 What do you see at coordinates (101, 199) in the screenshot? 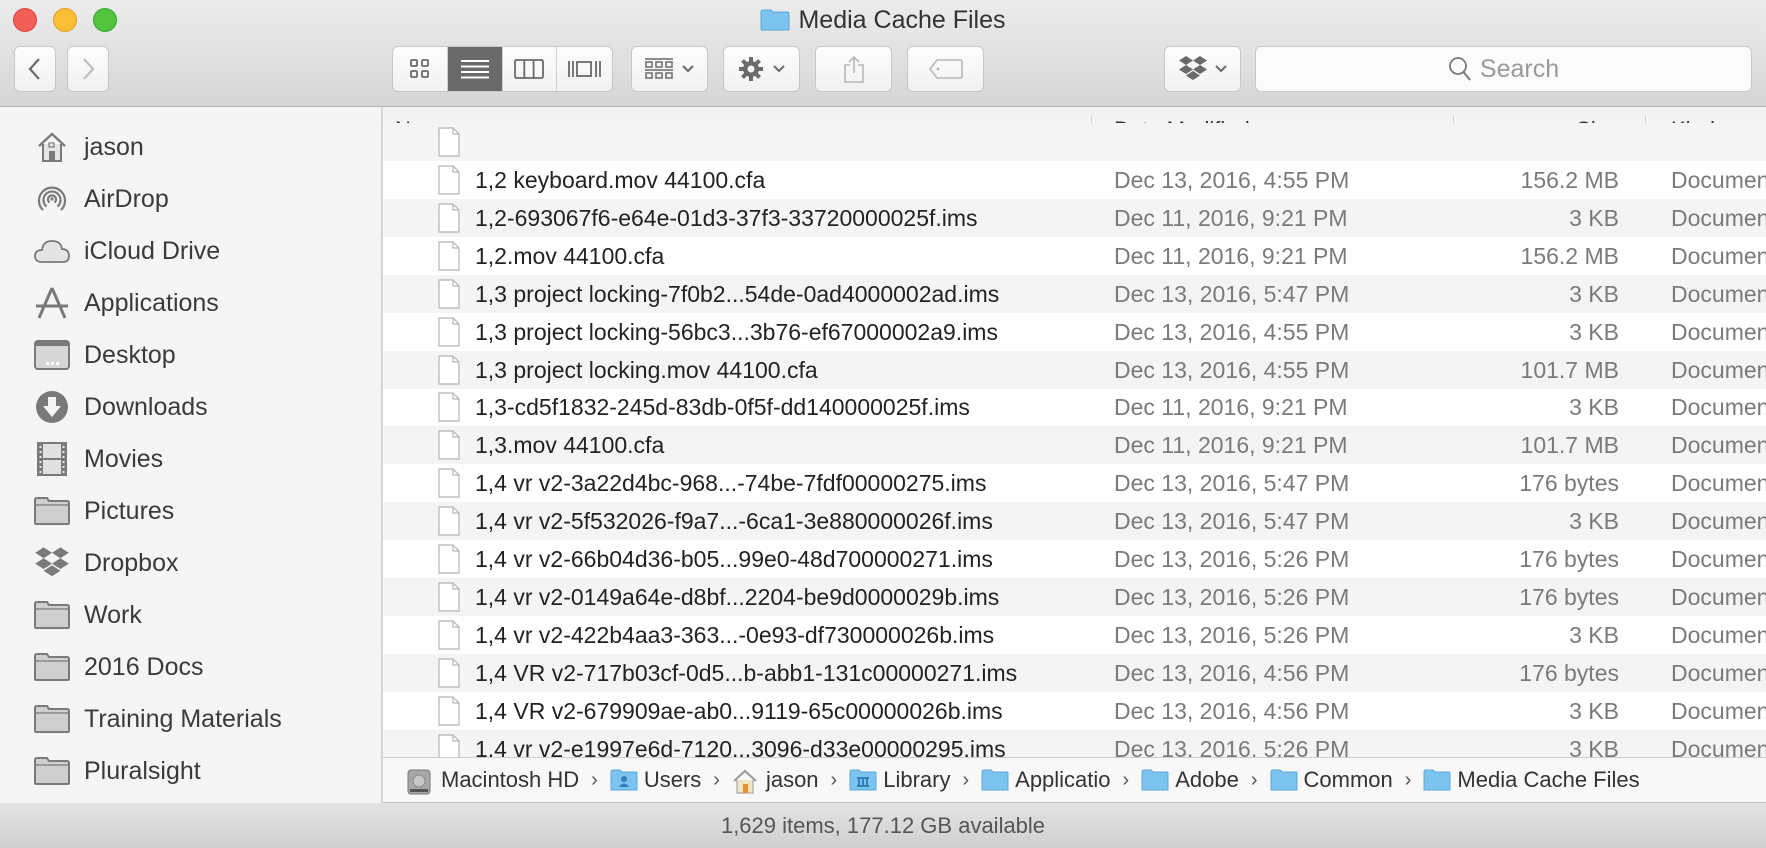
I see `sidebar-item-airdrop: AirDrop` at bounding box center [101, 199].